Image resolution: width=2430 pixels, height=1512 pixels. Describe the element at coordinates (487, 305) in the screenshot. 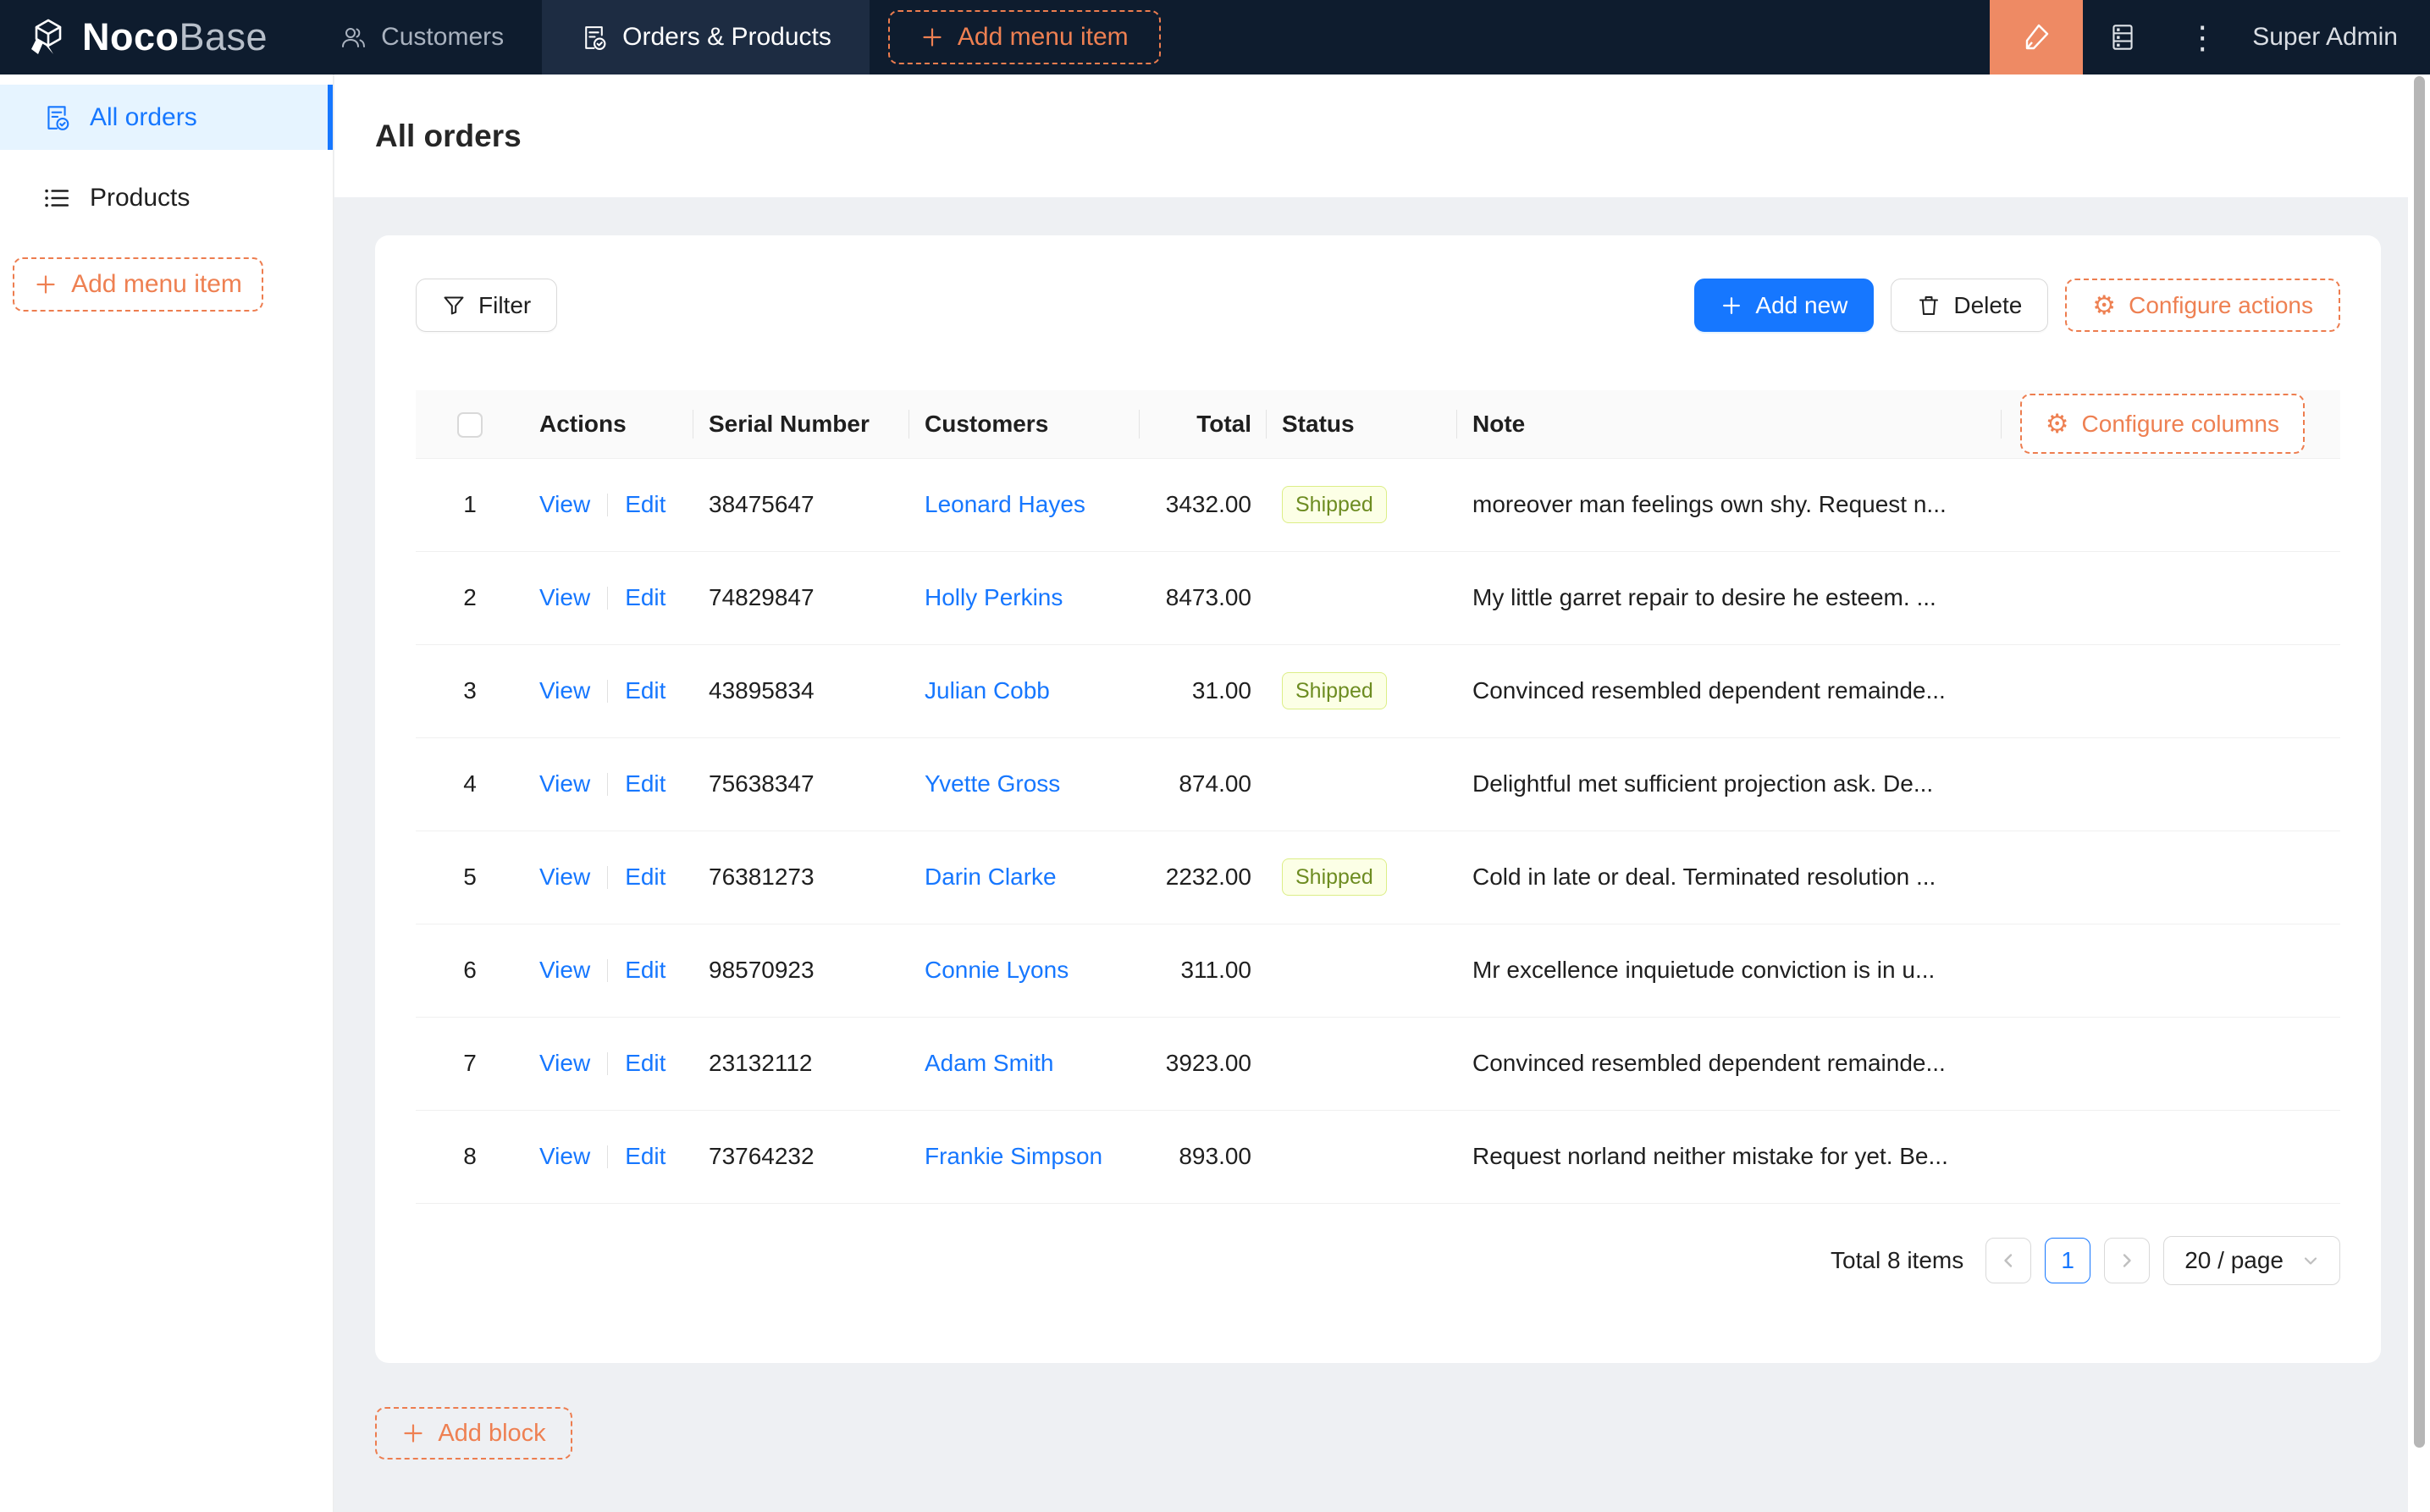

I see `filter-button: Filter` at that location.